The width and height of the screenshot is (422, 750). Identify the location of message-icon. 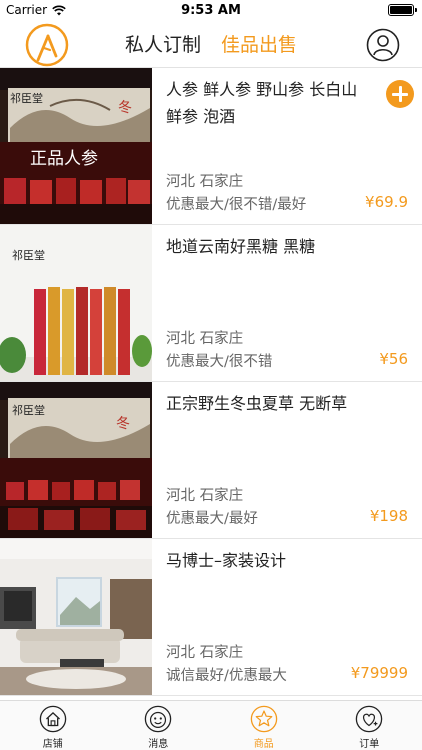
(158, 719).